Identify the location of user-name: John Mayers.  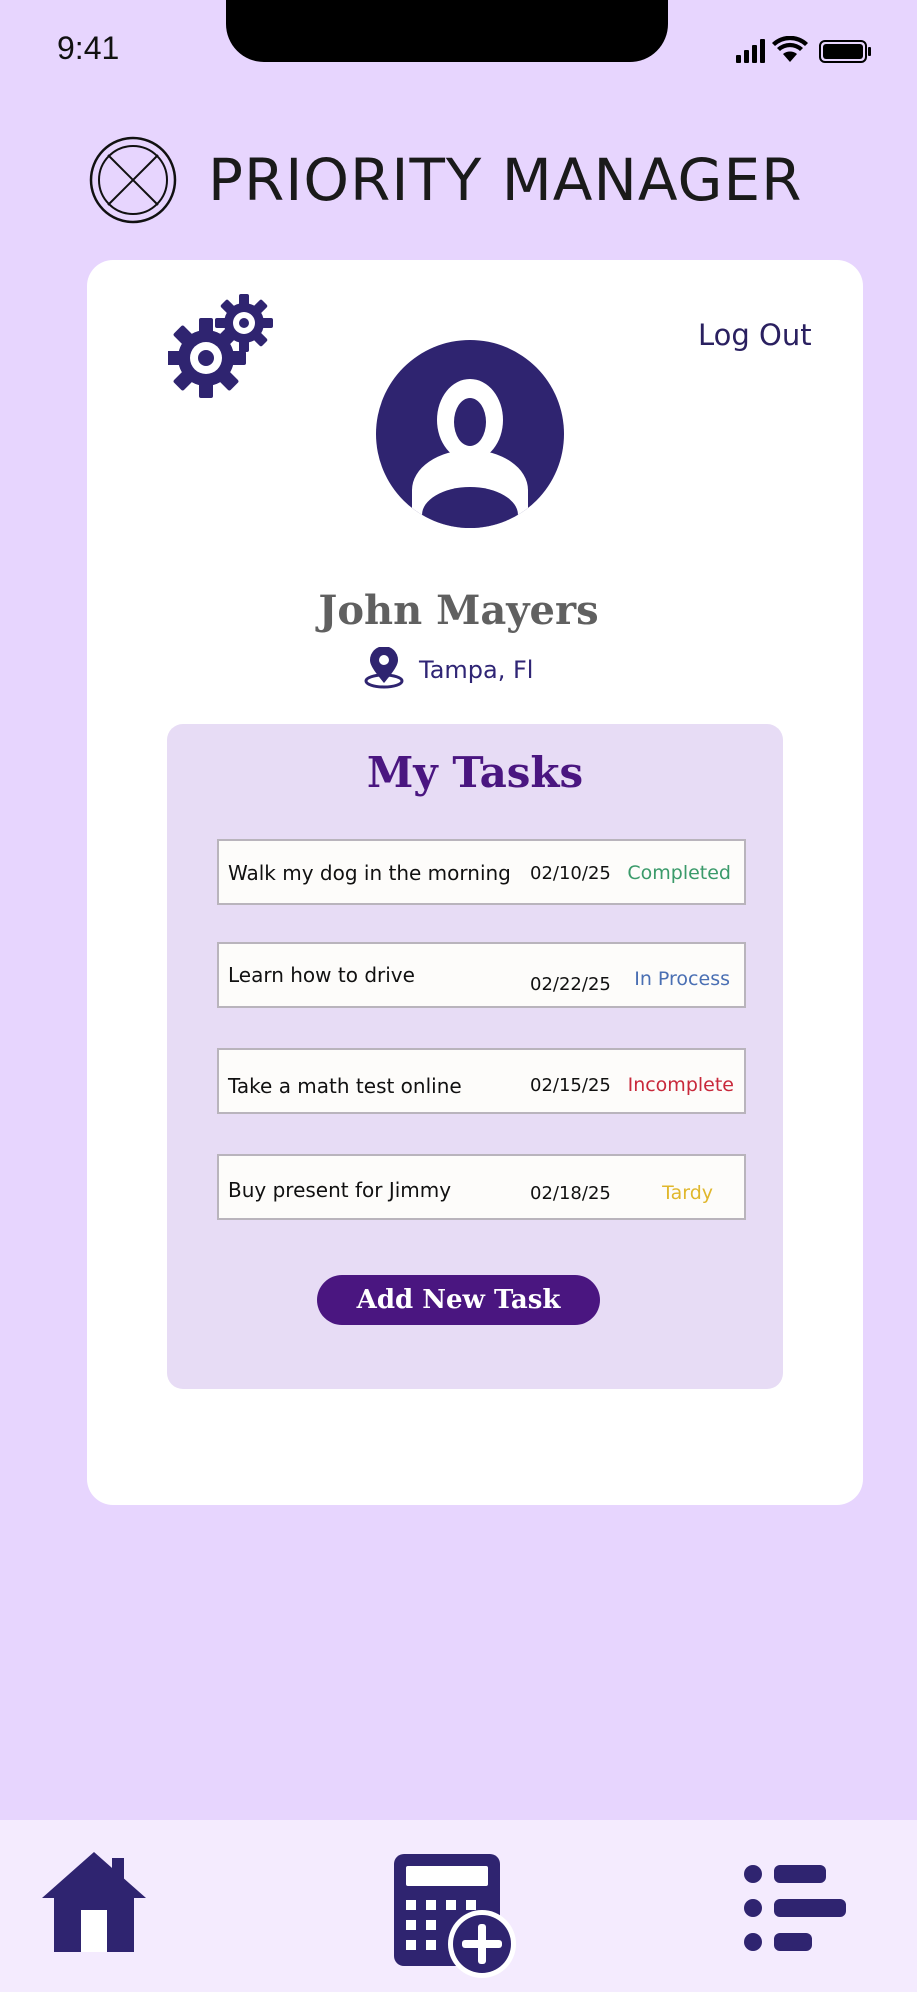
(458, 610).